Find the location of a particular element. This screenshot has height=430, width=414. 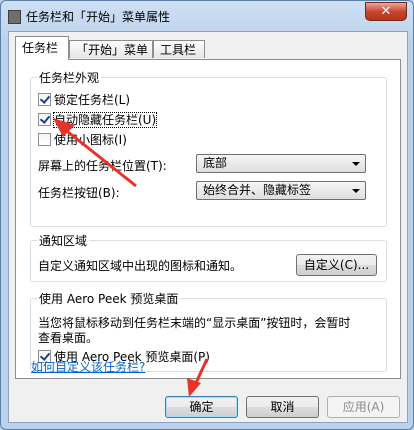

annotation-arrow-ok is located at coordinates (198, 377).